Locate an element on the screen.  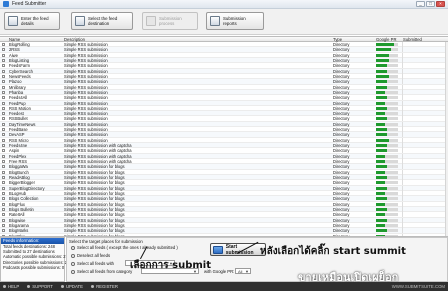
enter-feed-details-button: Enter the feed details is located at coordinates (32, 21).